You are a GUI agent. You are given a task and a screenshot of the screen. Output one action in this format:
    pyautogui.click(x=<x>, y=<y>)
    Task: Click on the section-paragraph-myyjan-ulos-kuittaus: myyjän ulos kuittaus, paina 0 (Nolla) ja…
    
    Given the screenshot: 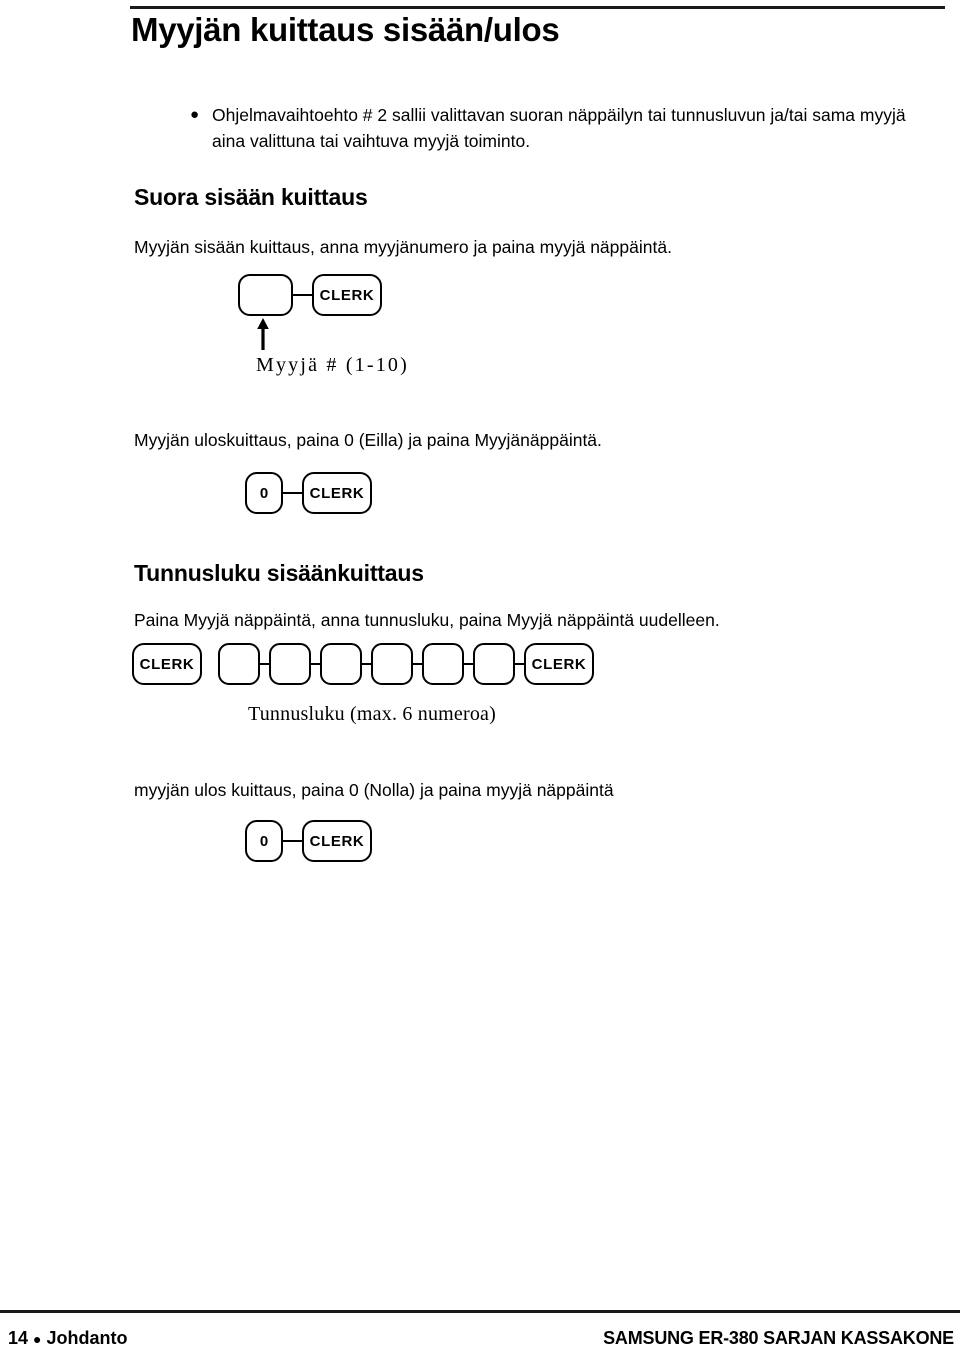 What is the action you would take?
    pyautogui.click(x=374, y=790)
    